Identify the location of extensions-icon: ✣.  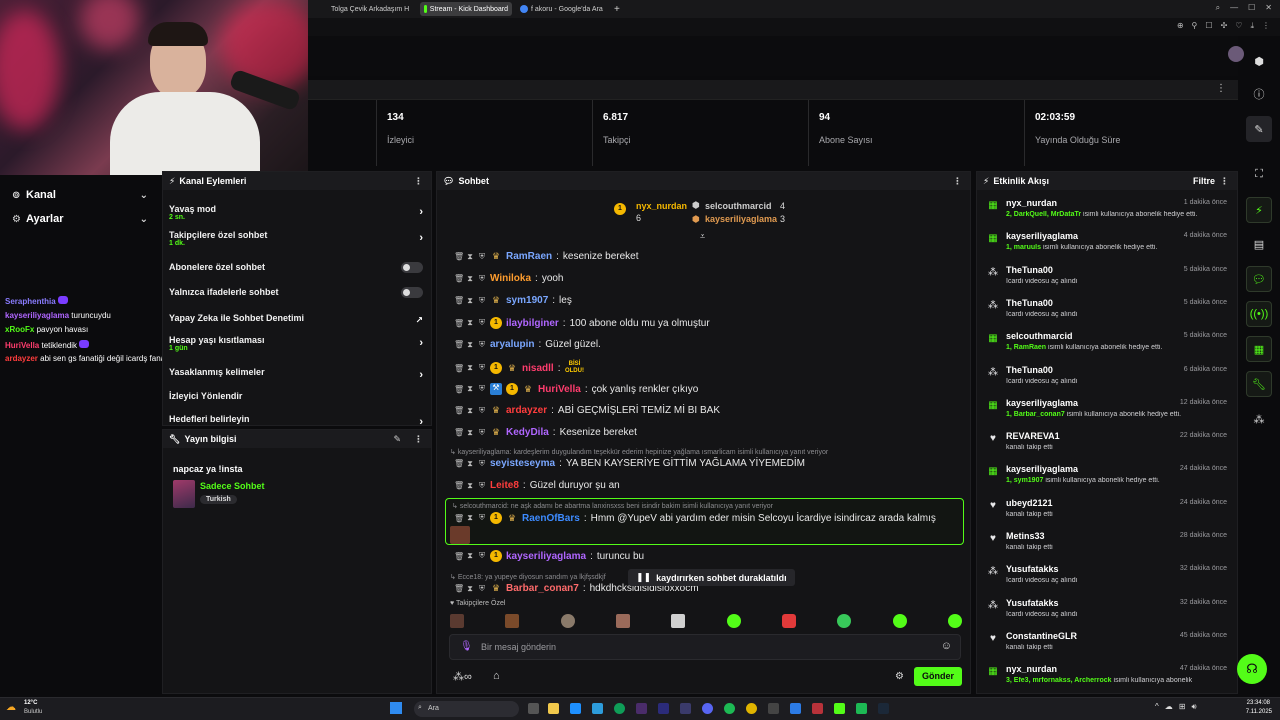
(1224, 26).